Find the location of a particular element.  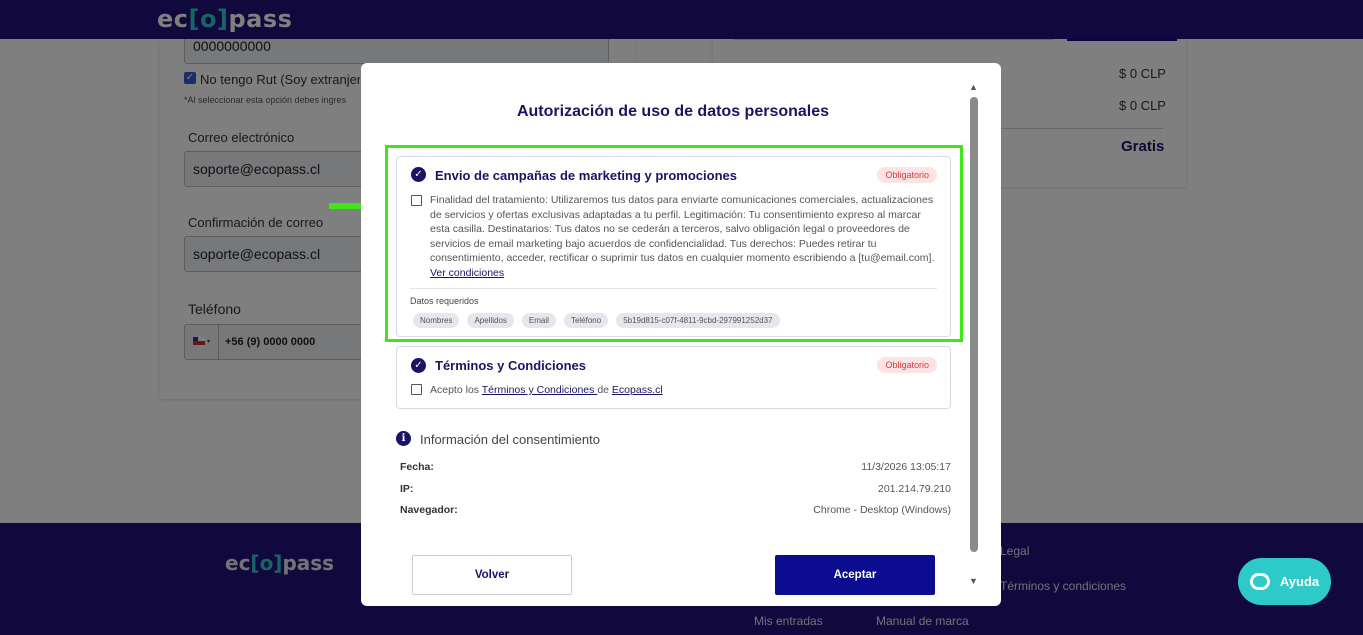

terms-title: Términos y Condiciones is located at coordinates (510, 365).